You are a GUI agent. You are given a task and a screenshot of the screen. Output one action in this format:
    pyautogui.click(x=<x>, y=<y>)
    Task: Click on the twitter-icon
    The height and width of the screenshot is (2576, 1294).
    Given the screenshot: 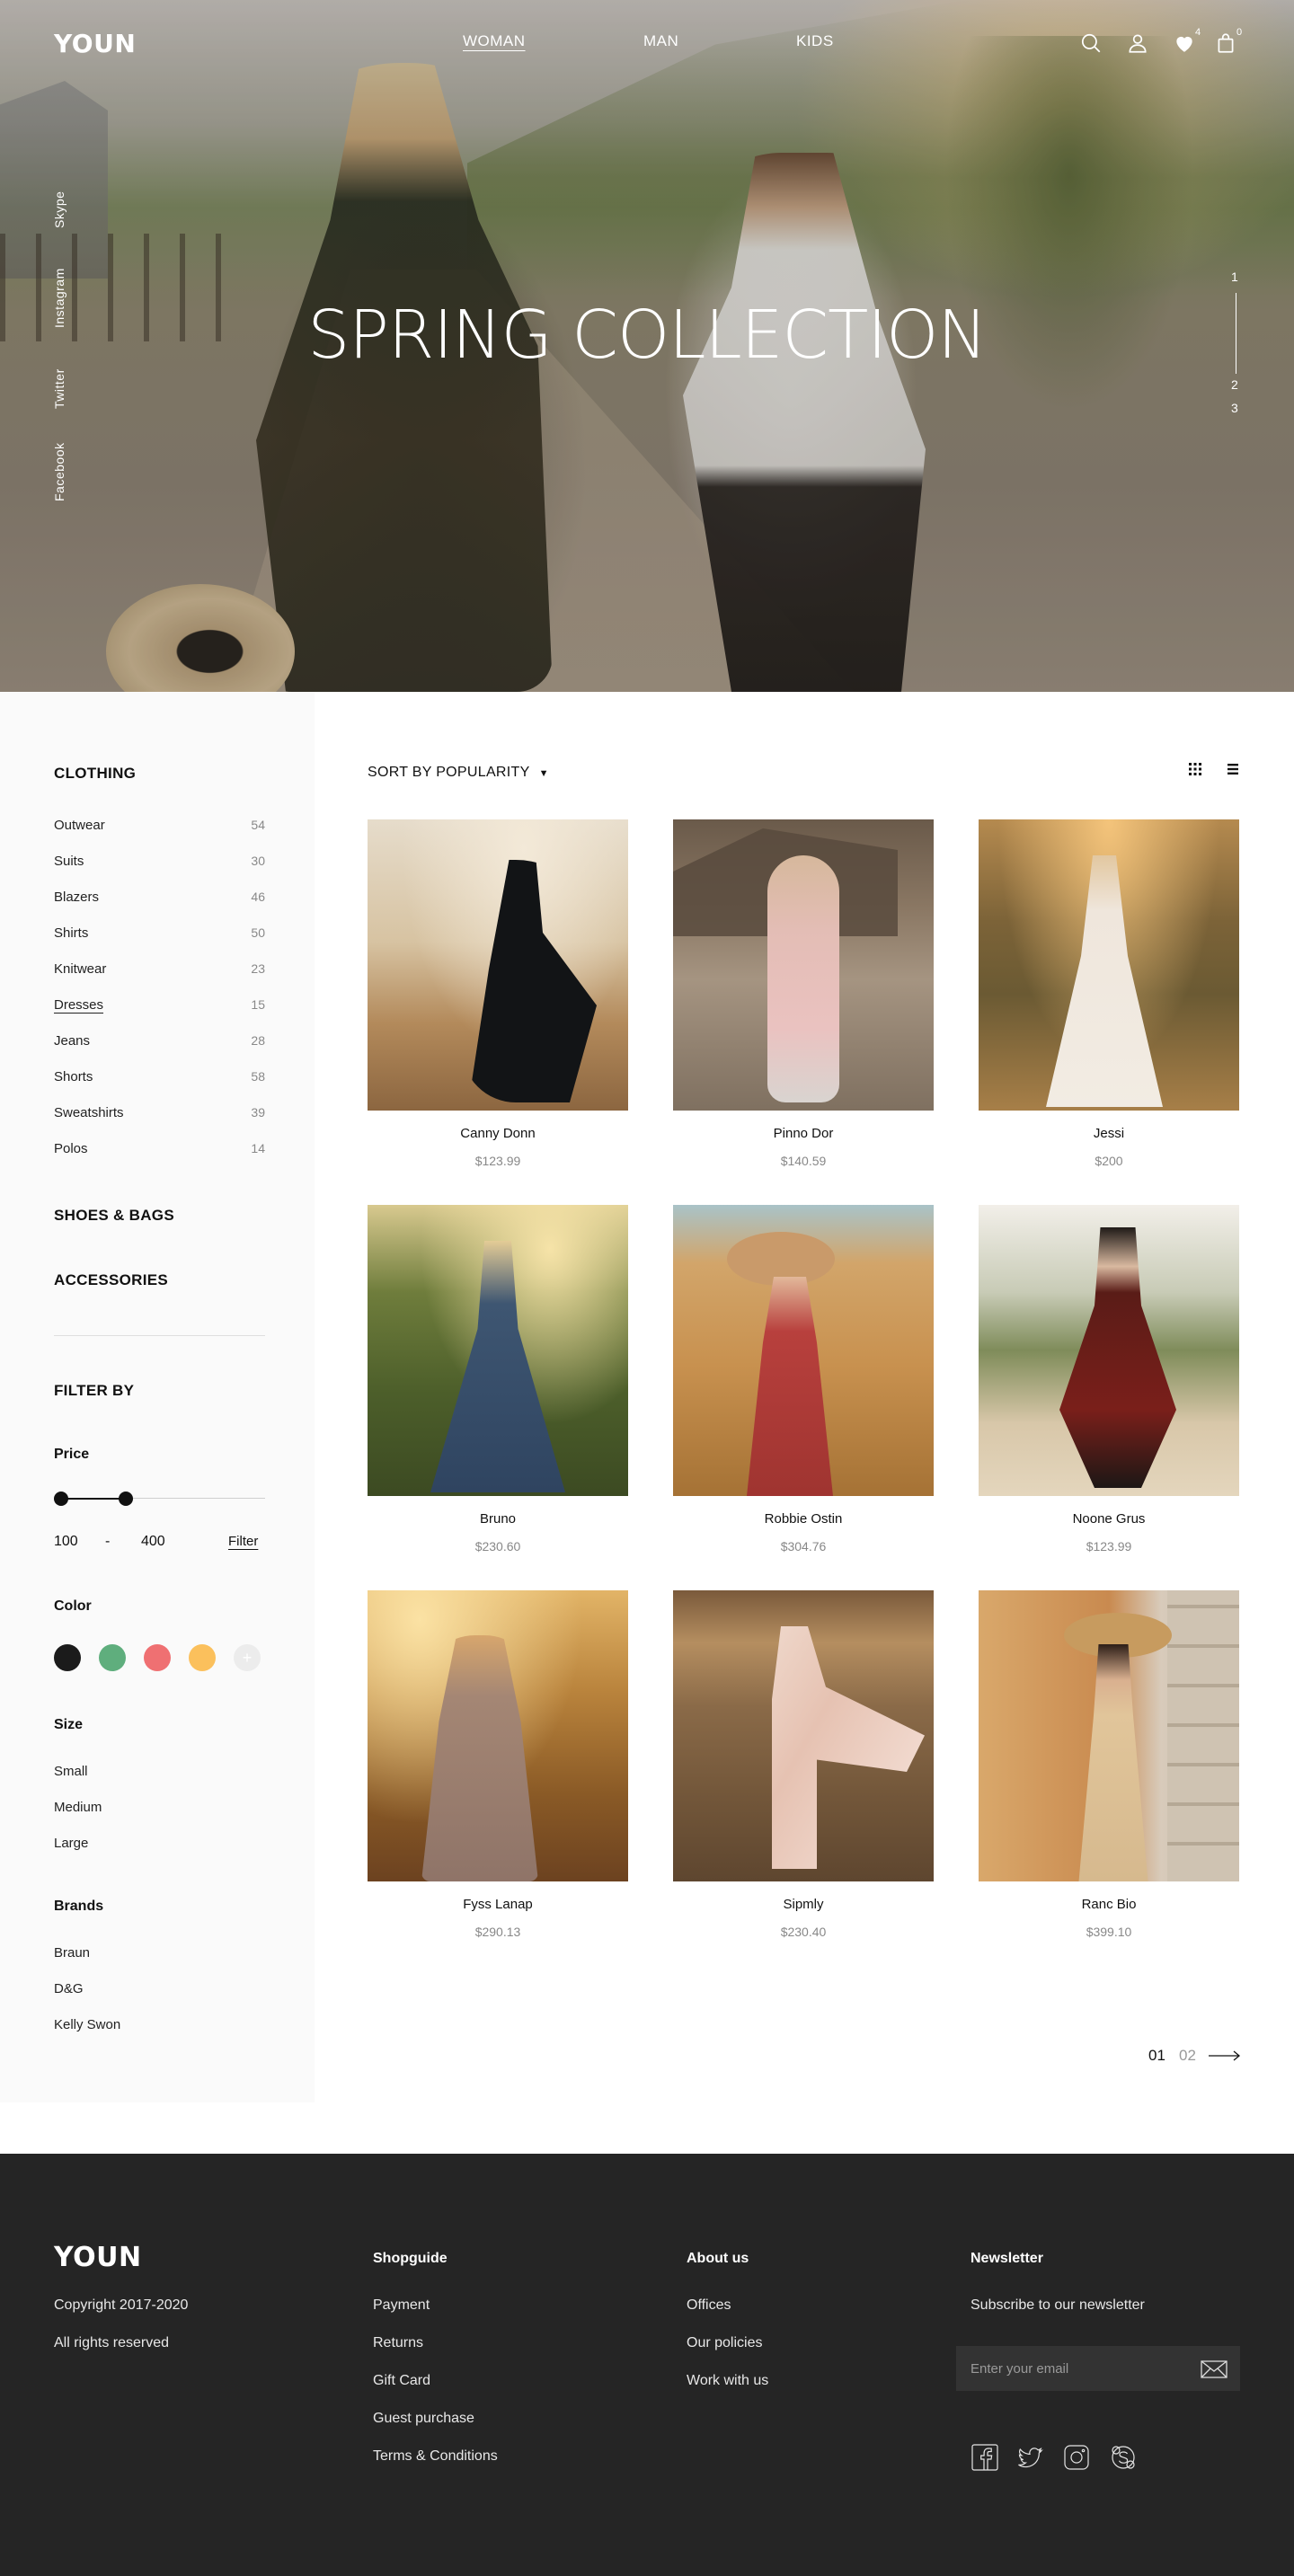 What is the action you would take?
    pyautogui.click(x=1029, y=2458)
    